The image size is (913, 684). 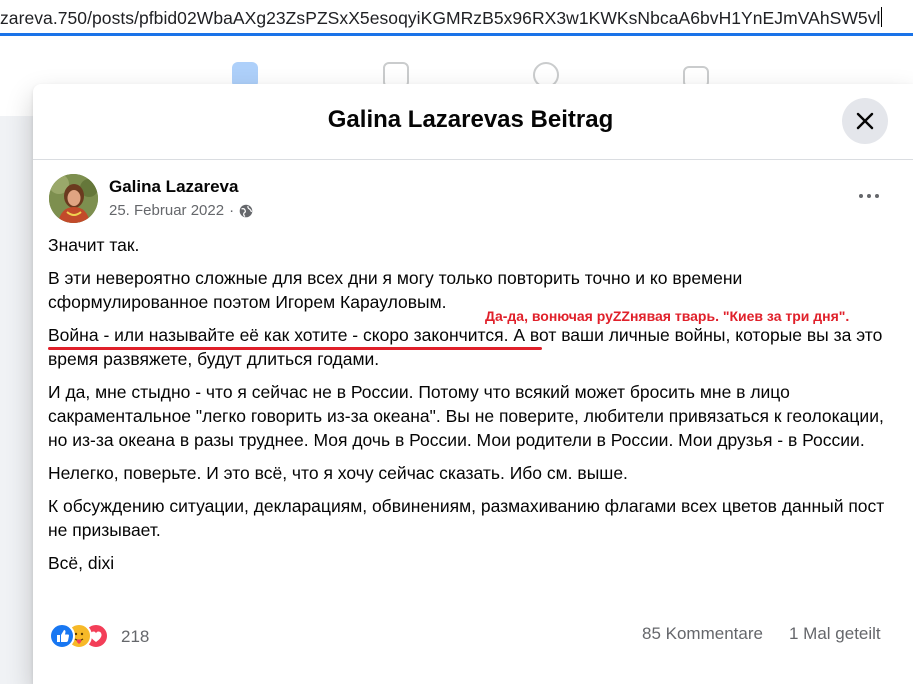 What do you see at coordinates (473, 635) in the screenshot?
I see `post-footer: 218 85 Kommentare 1 Mal geteilt` at bounding box center [473, 635].